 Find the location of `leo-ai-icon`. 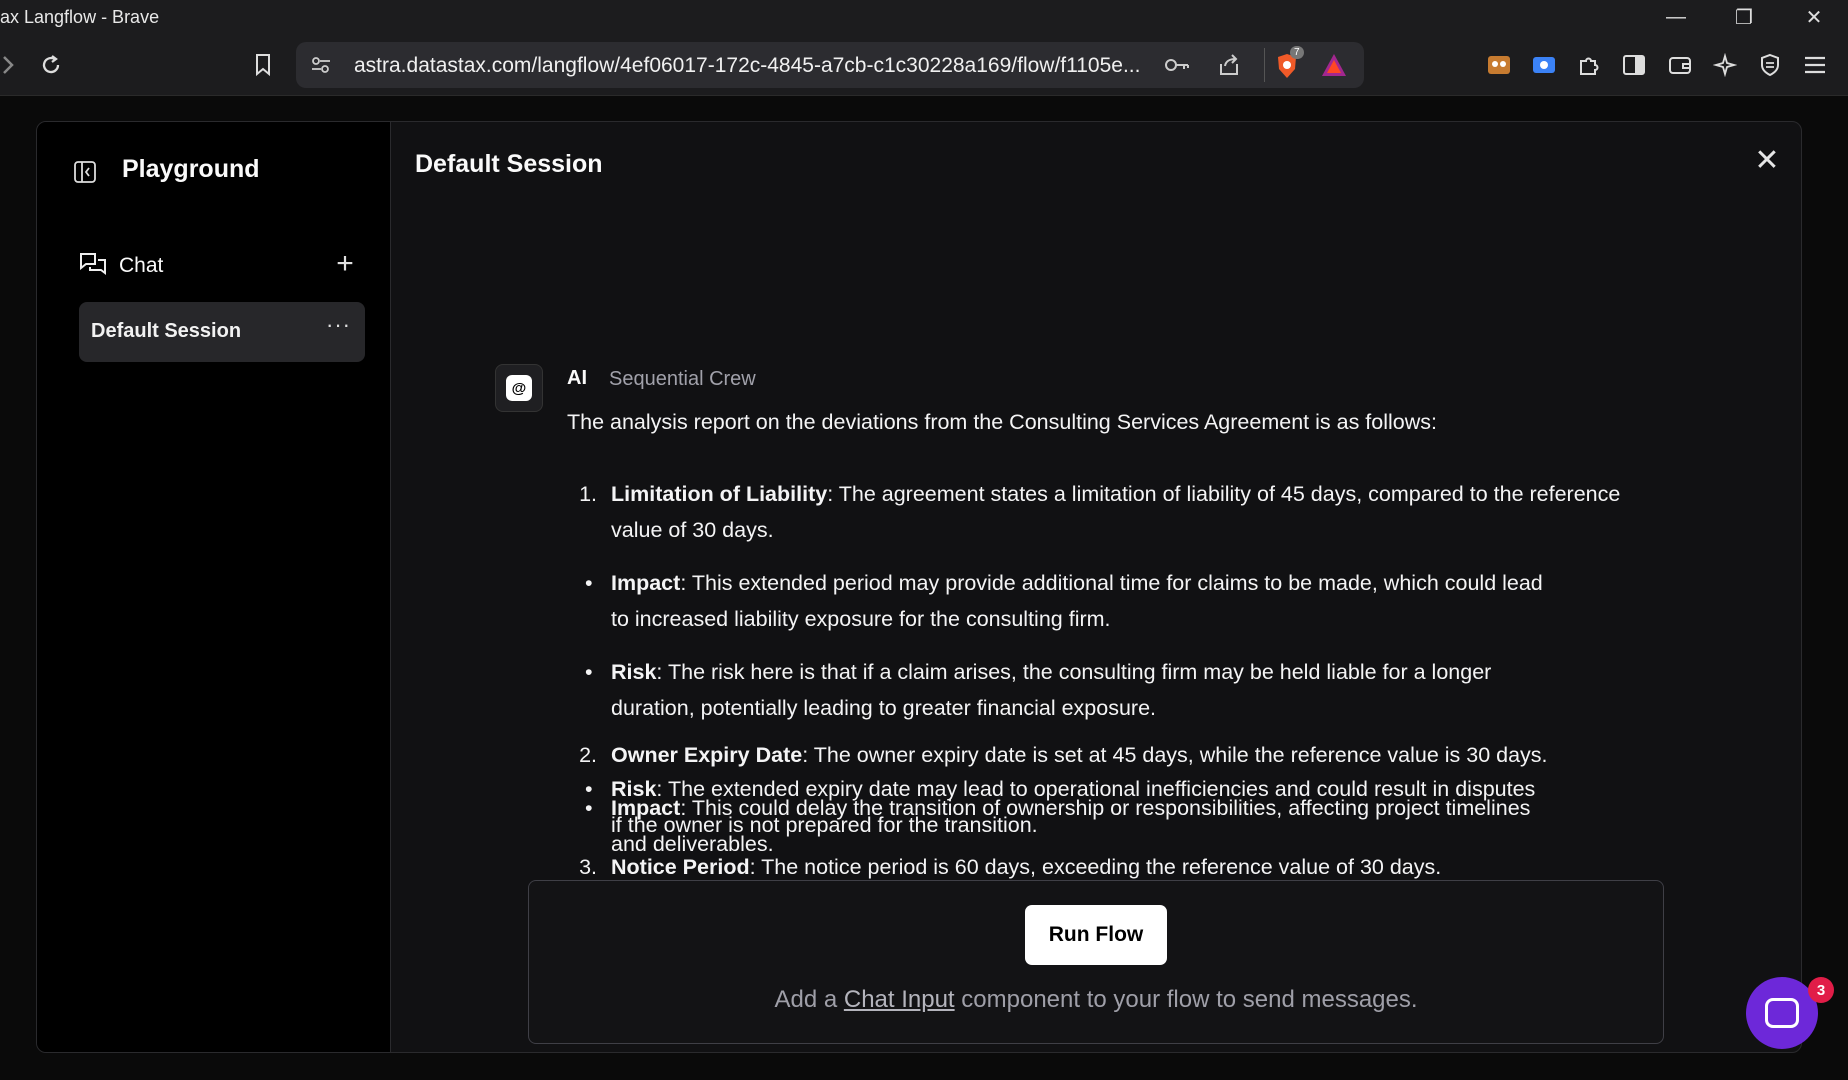

leo-ai-icon is located at coordinates (1725, 65).